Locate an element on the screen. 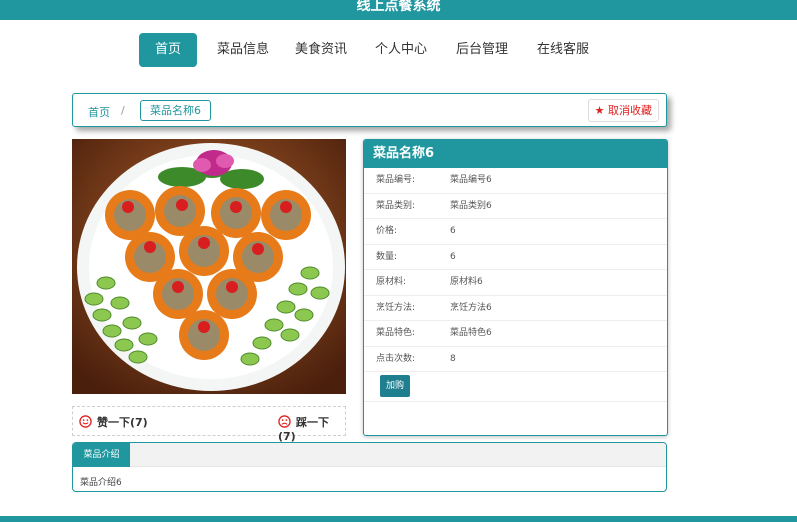 This screenshot has height=522, width=797. tab-dish-intro: 菜品介绍 is located at coordinates (101, 455).